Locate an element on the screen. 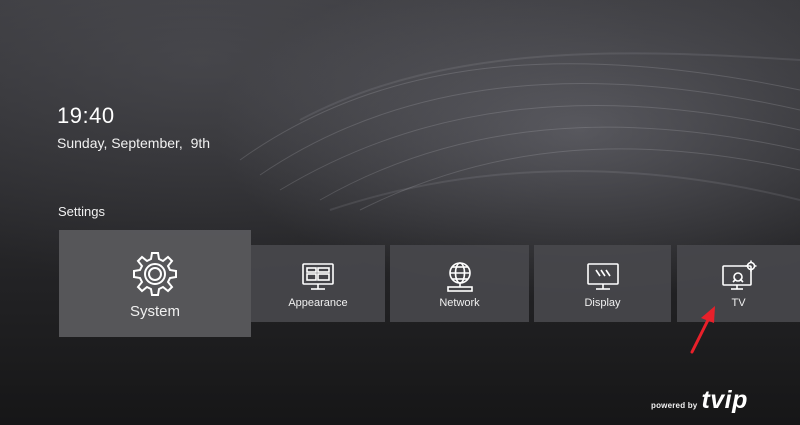 The image size is (800, 425). brand-footer: powered by tvip is located at coordinates (699, 401).